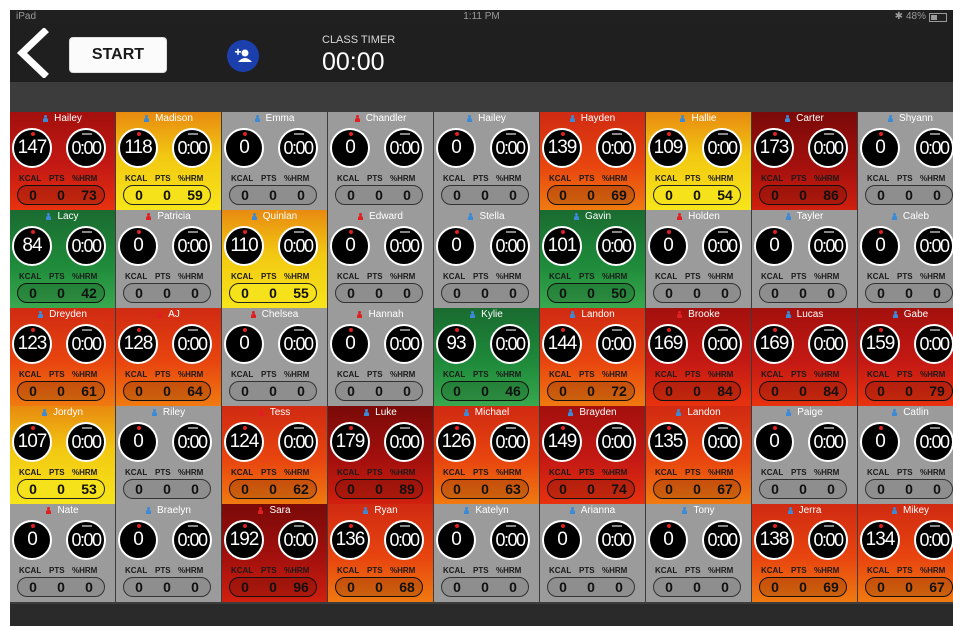 This screenshot has height=626, width=953. I want to click on participant-tile: Shyann 0 0:00 KCAL PTS %HRM 0 0 0, so click(905, 161).